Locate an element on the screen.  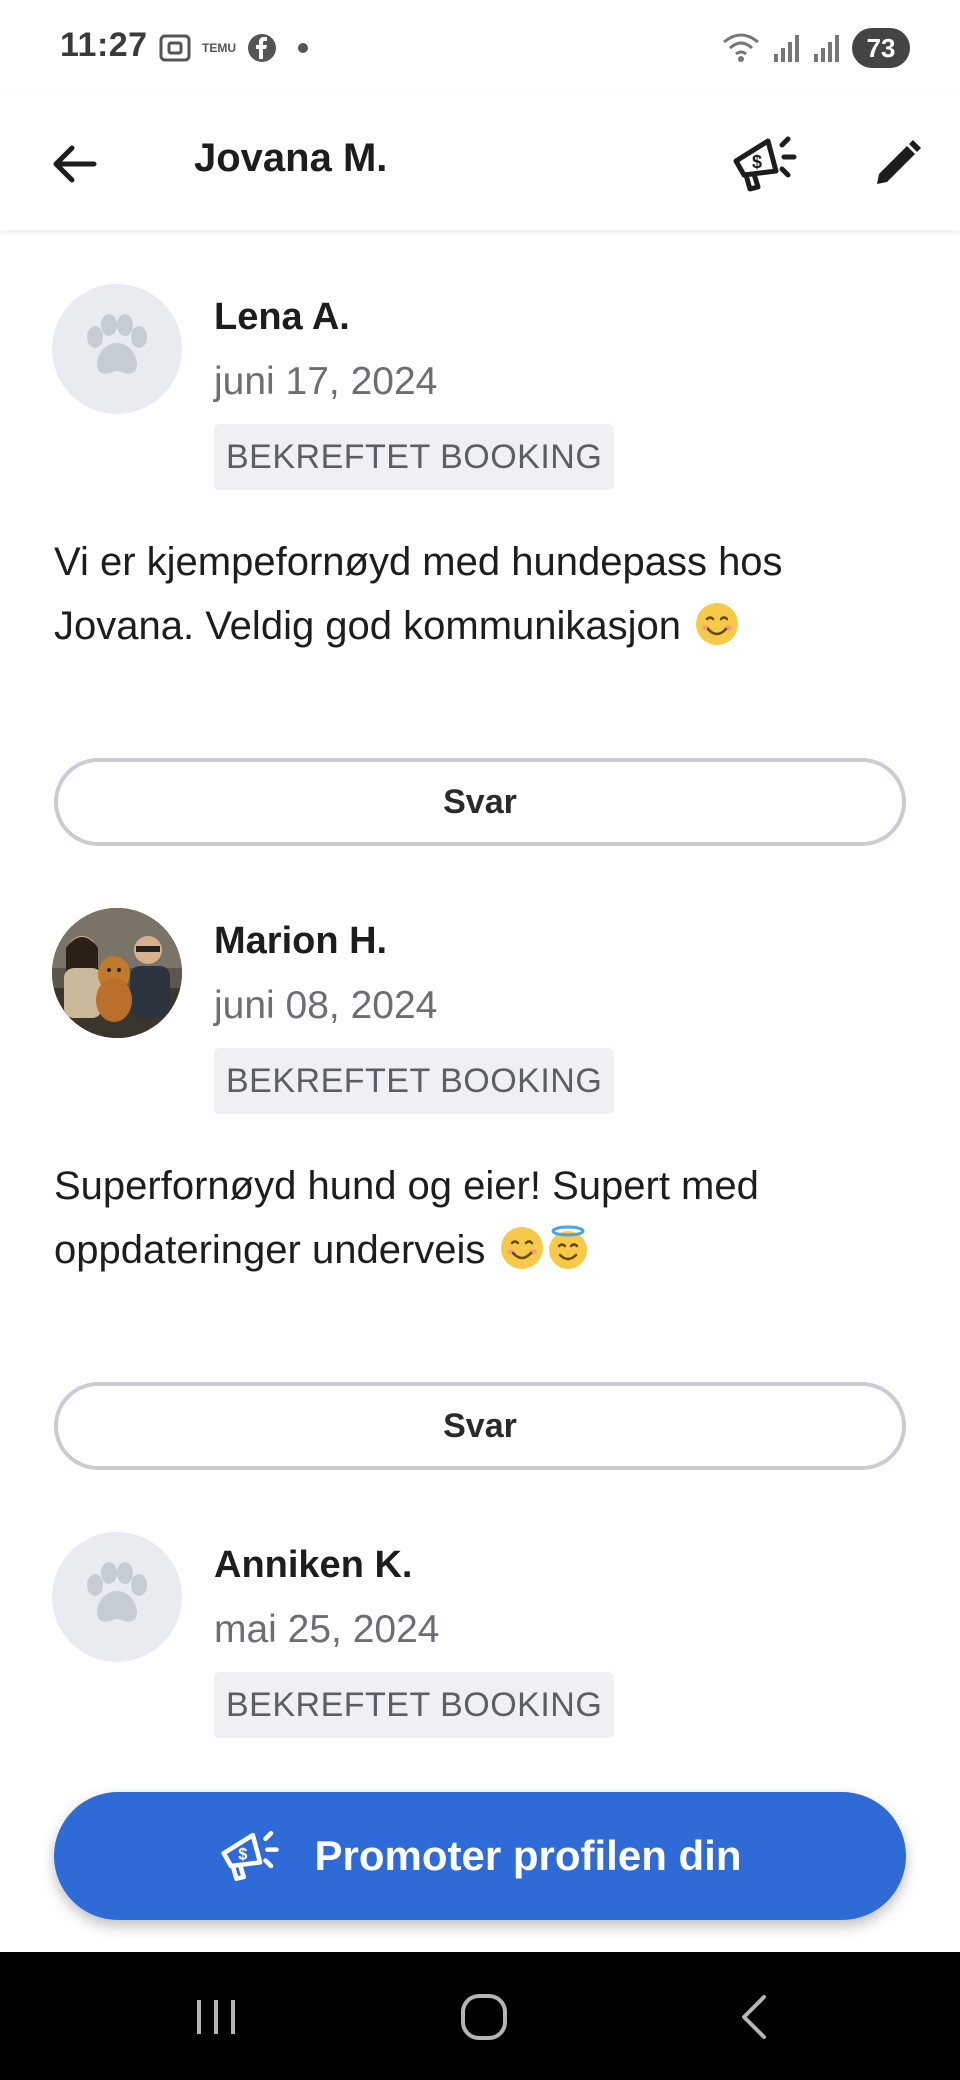
promote-profile-icon-button: $ is located at coordinates (766, 164).